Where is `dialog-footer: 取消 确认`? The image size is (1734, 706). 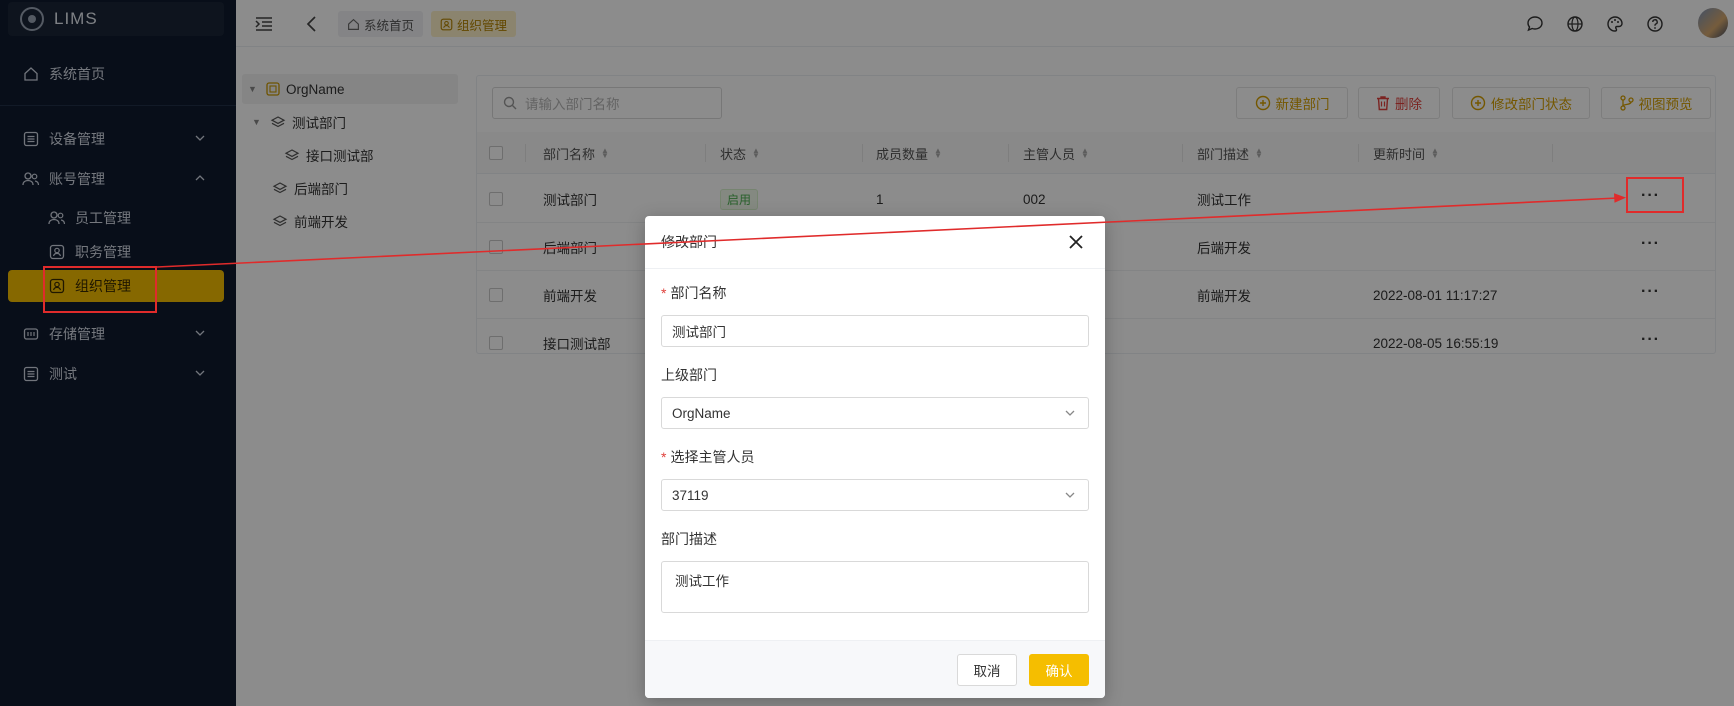
dialog-footer: 取消 确认 is located at coordinates (875, 669).